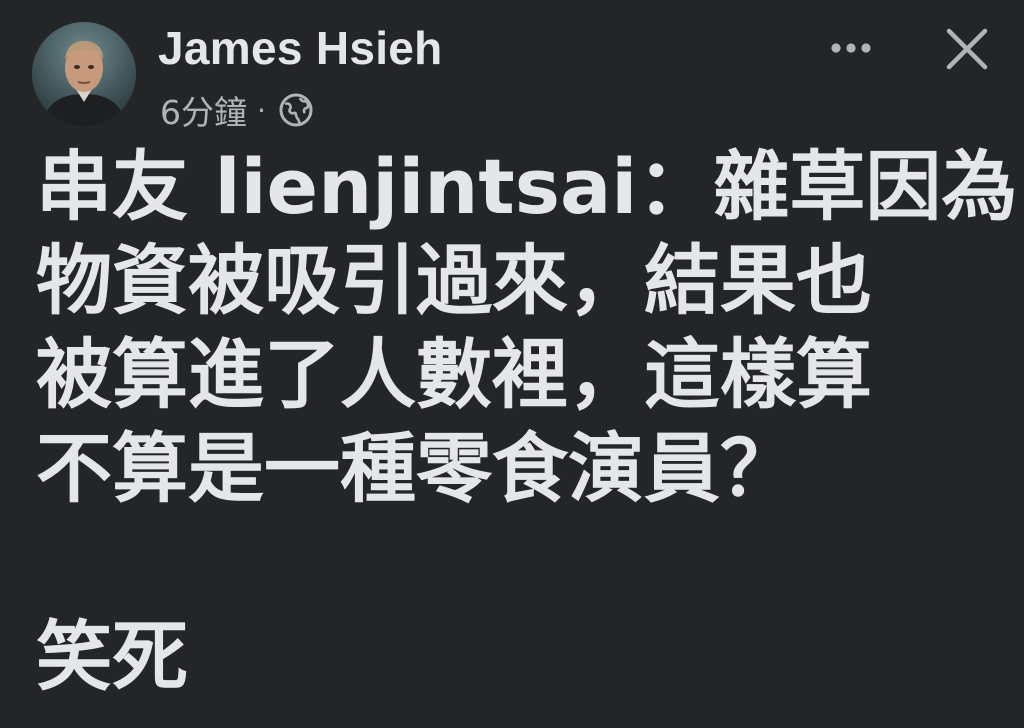  Describe the element at coordinates (851, 48) in the screenshot. I see `more-options-icon` at that location.